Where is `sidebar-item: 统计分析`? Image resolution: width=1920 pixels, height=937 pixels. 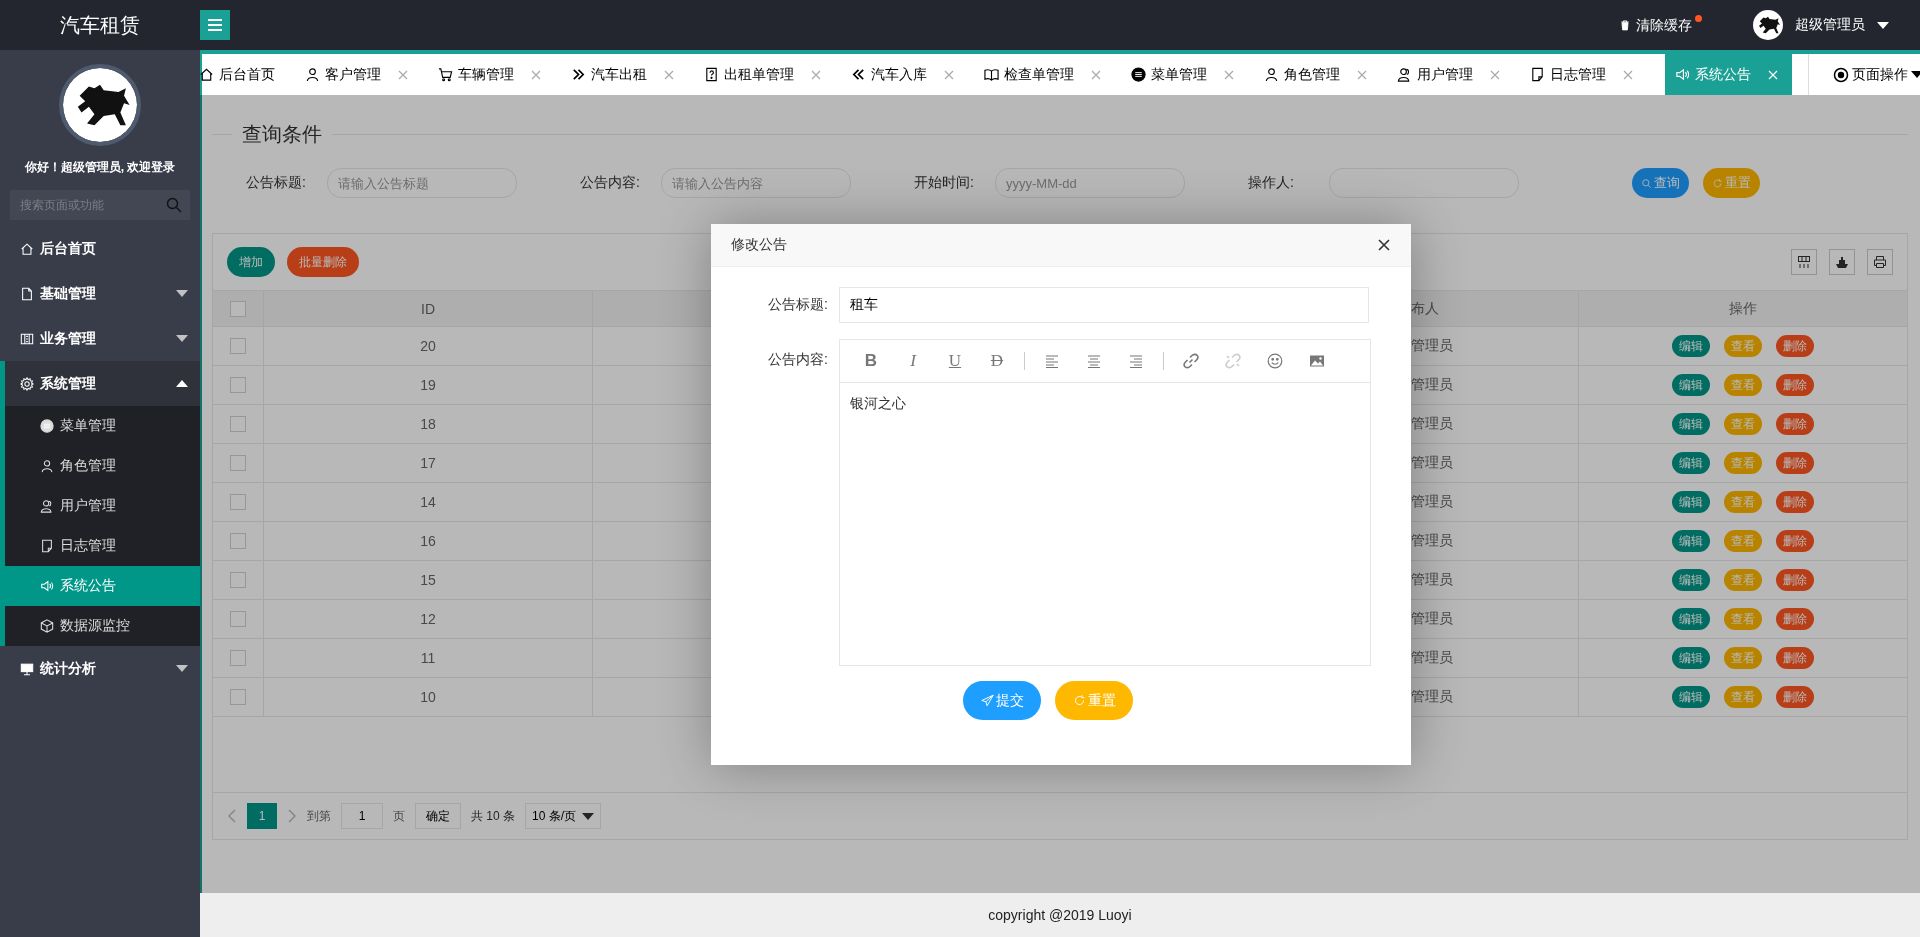 sidebar-item: 统计分析 is located at coordinates (100, 668).